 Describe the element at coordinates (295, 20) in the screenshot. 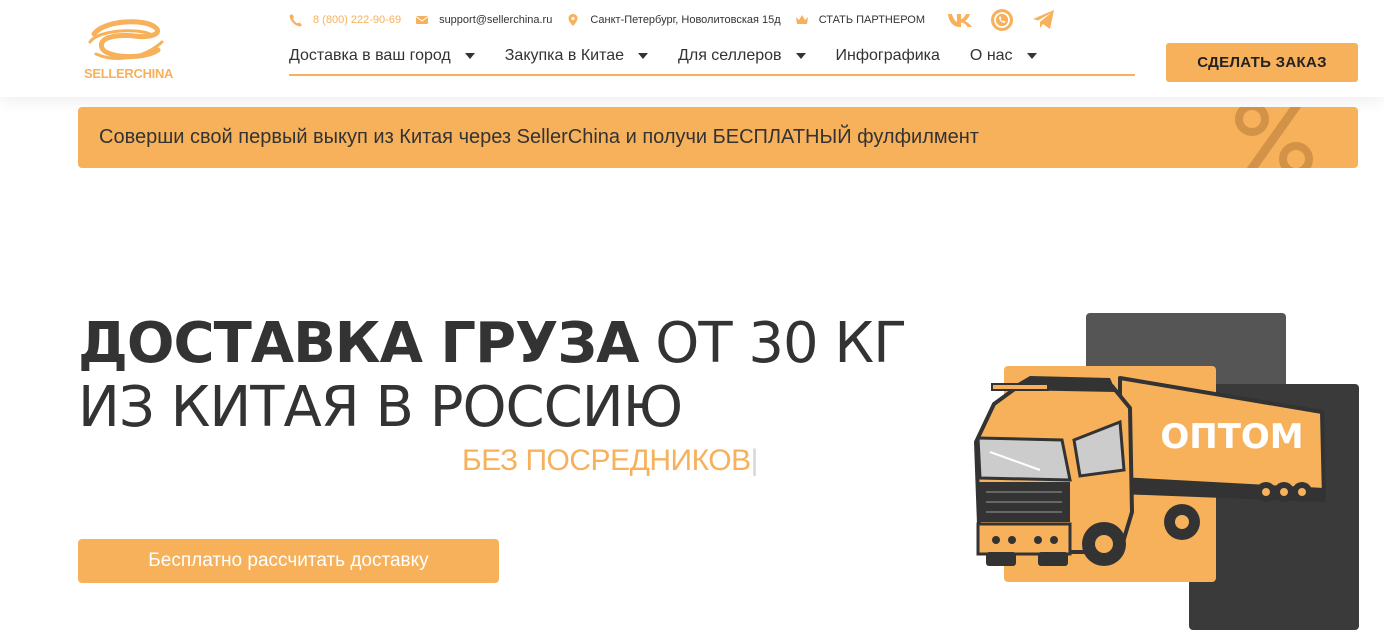

I see `phone-icon` at that location.